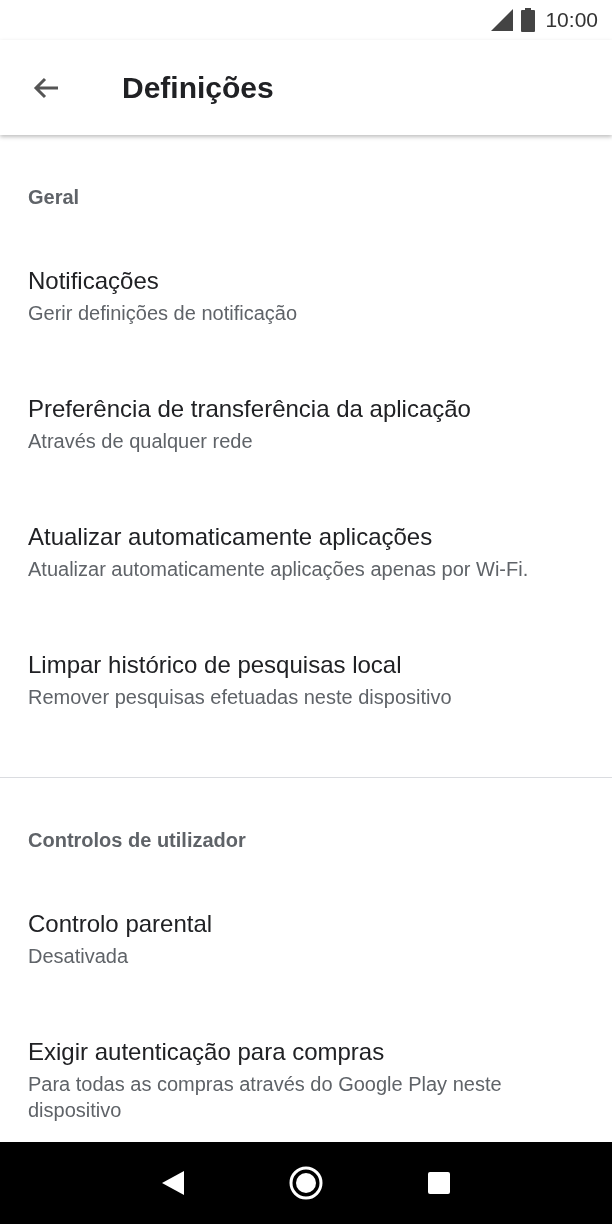  What do you see at coordinates (502, 20) in the screenshot?
I see `signal-icon` at bounding box center [502, 20].